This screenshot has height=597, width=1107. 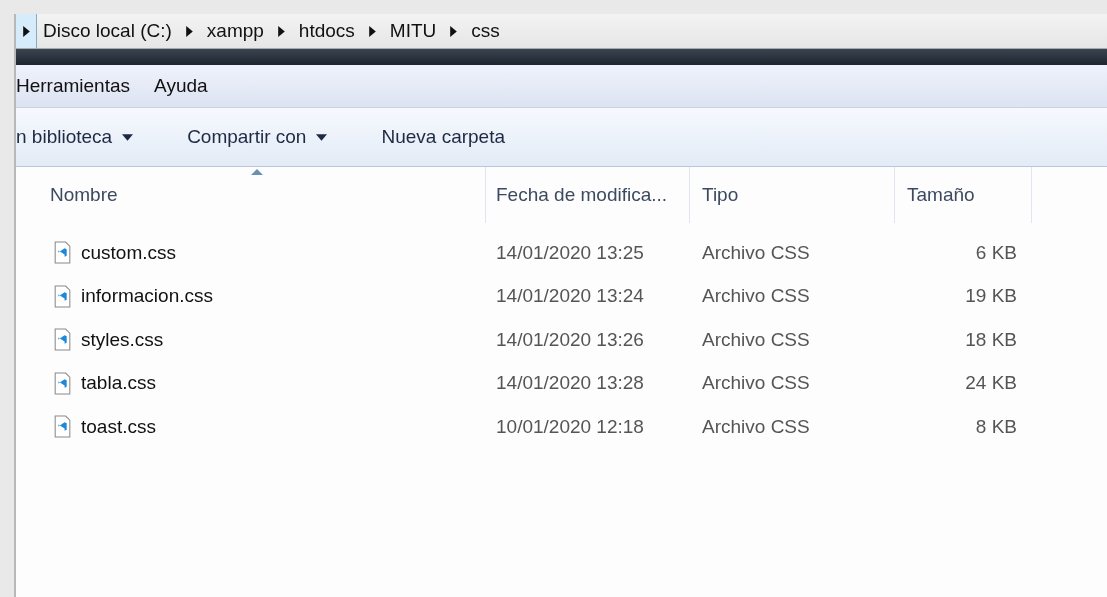 I want to click on file-name: tabla.css, so click(x=118, y=383).